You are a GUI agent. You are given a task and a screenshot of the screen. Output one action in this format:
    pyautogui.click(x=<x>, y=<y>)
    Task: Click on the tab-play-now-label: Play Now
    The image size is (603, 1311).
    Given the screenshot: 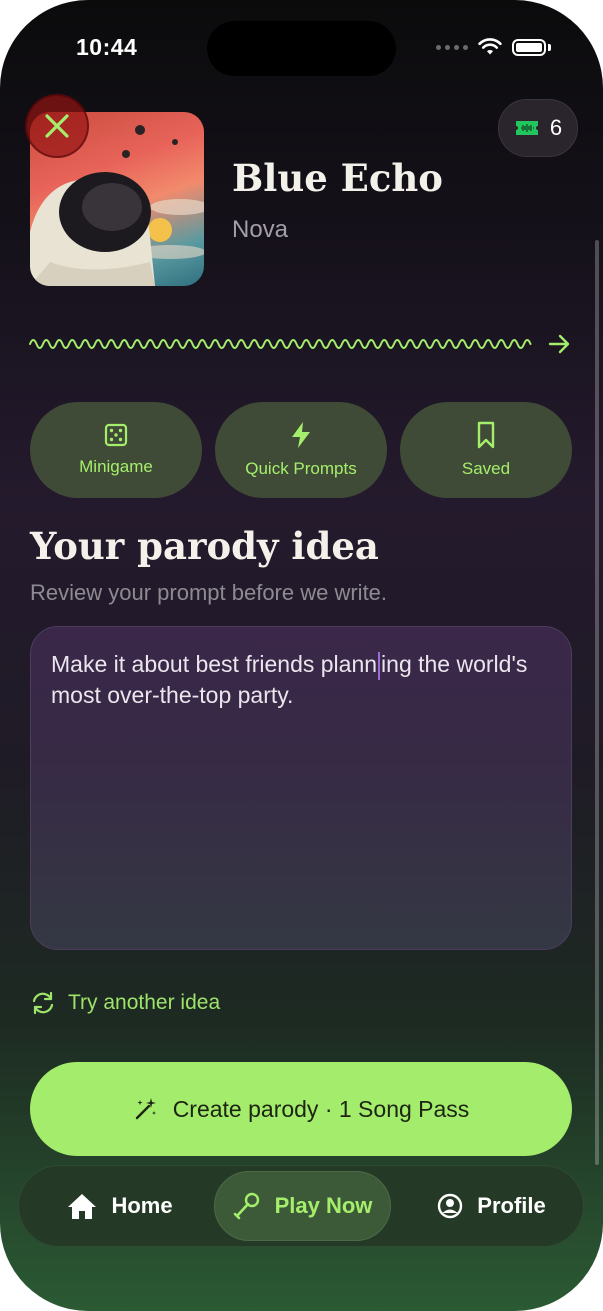 What is the action you would take?
    pyautogui.click(x=323, y=1205)
    